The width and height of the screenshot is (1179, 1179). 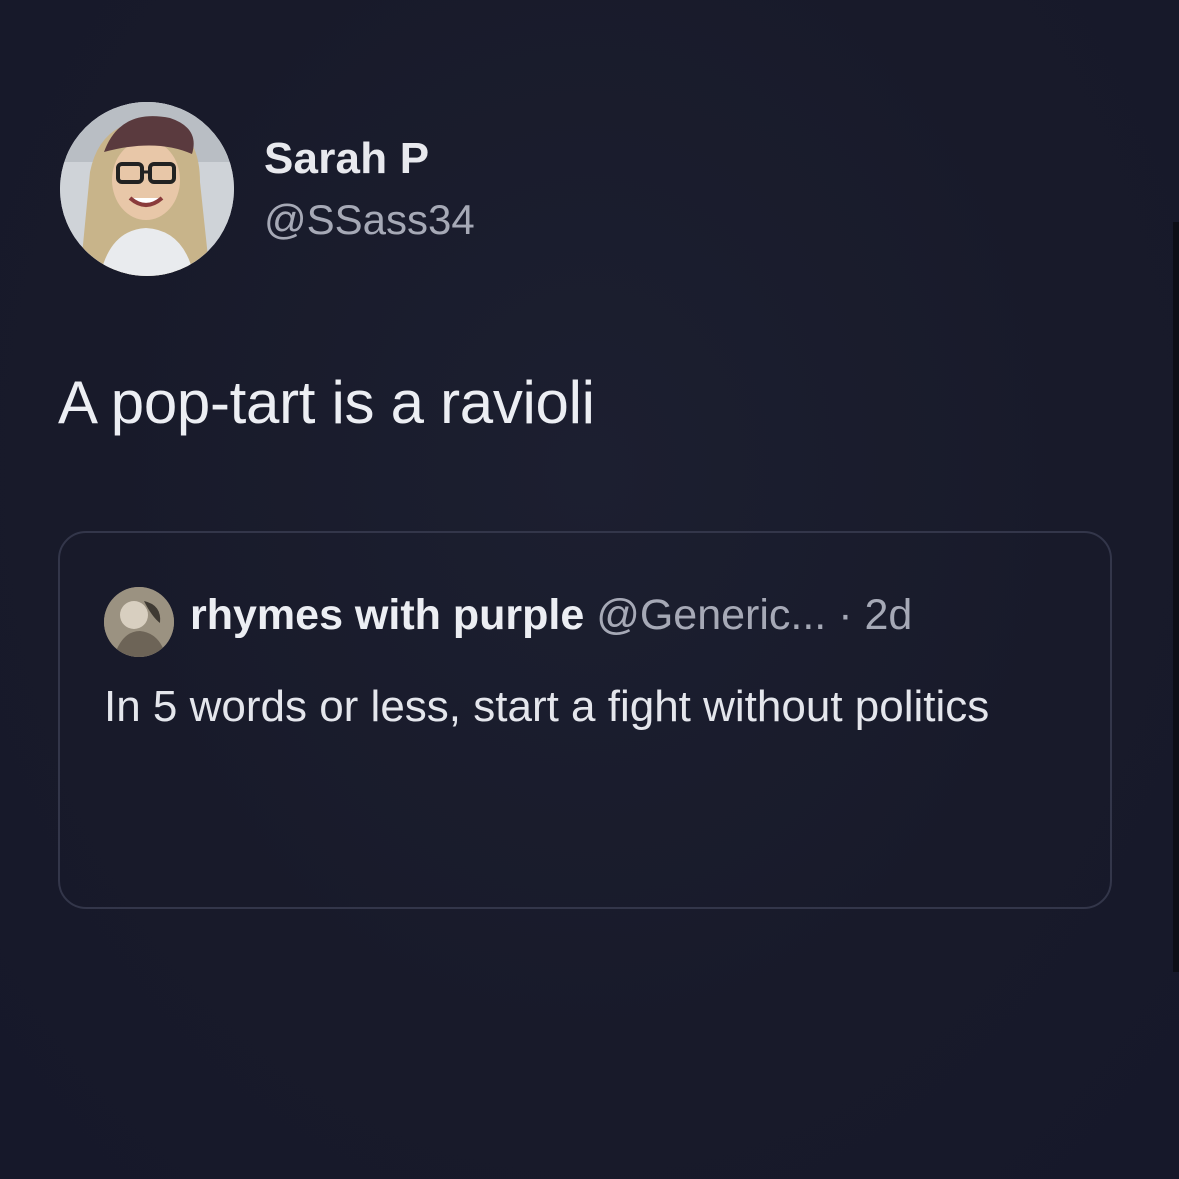 What do you see at coordinates (346, 159) in the screenshot?
I see `author-name: Sarah P` at bounding box center [346, 159].